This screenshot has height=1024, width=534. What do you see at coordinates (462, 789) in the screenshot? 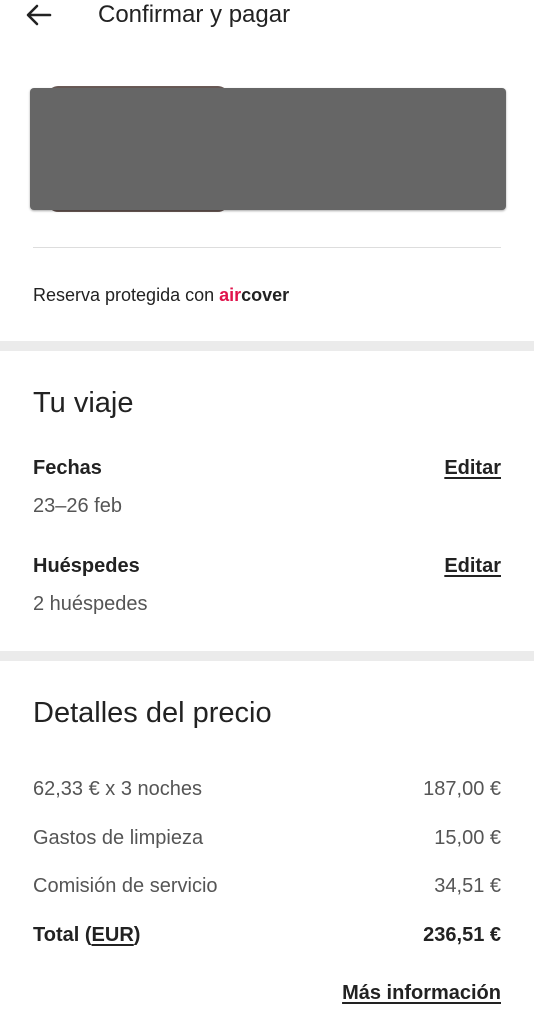
I see `price-row-value: 187,00 €` at bounding box center [462, 789].